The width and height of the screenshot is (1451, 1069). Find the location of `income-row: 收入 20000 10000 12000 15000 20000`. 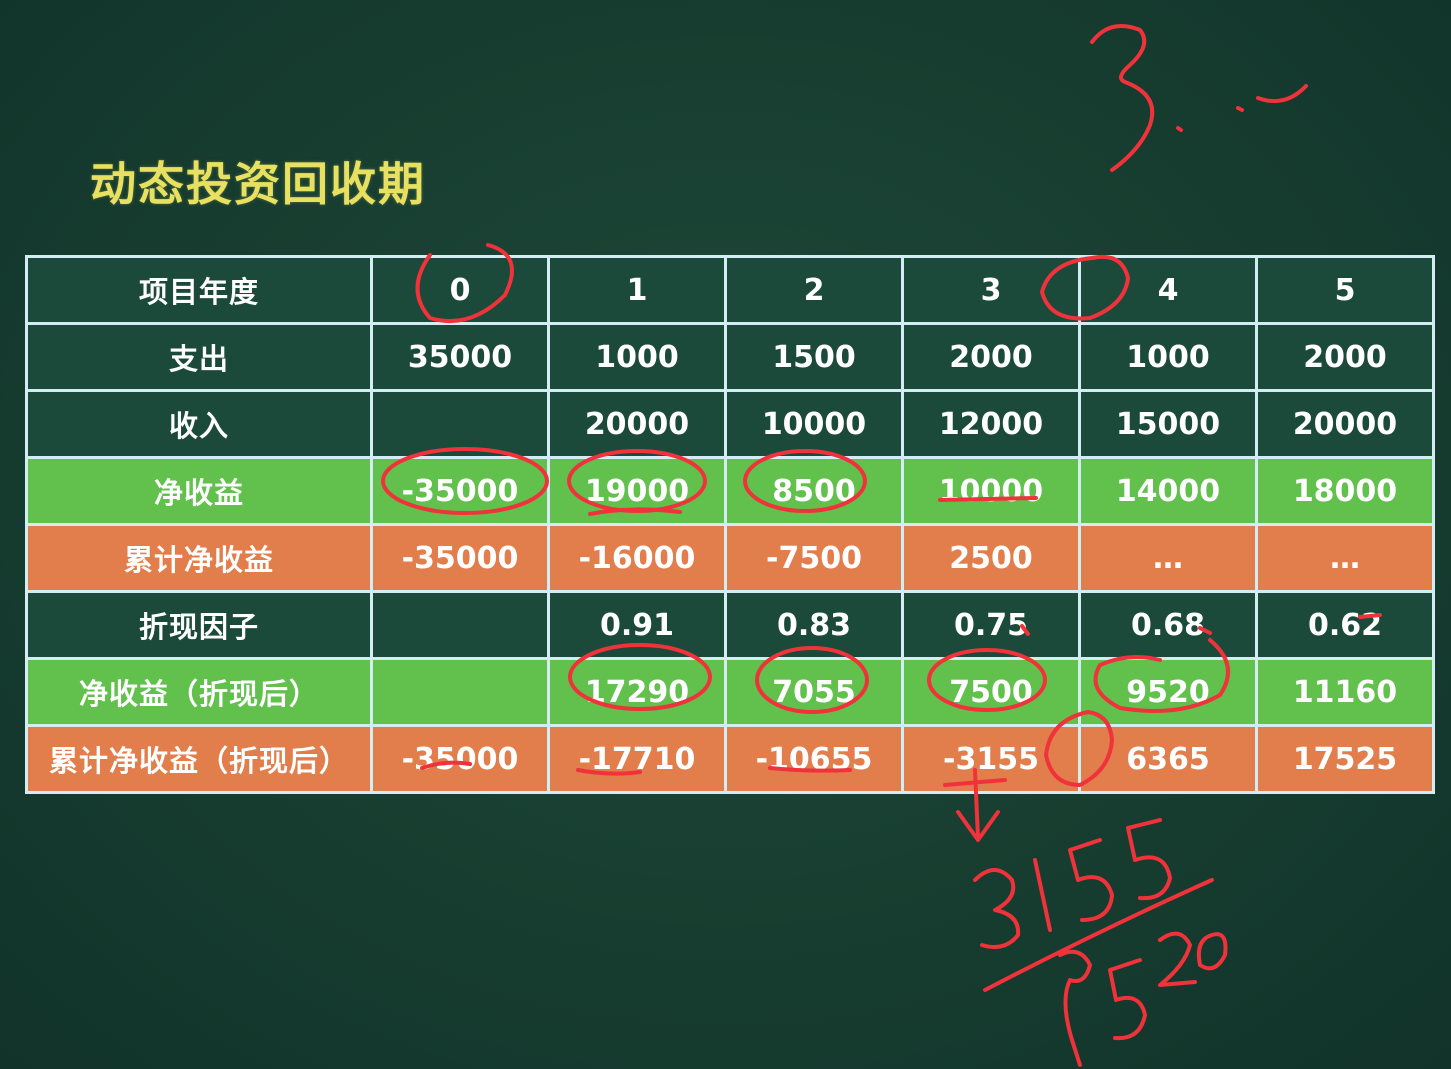

income-row: 收入 20000 10000 12000 15000 20000 is located at coordinates (730, 424).